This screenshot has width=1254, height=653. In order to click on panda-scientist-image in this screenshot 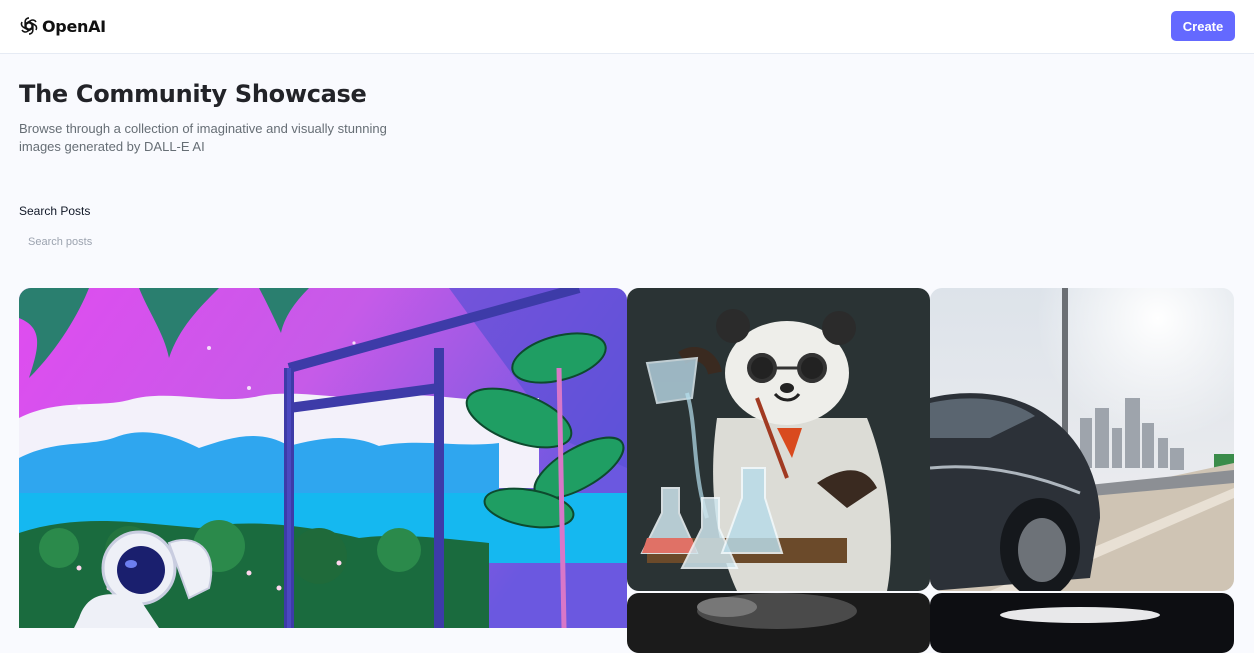, I will do `click(778, 439)`.